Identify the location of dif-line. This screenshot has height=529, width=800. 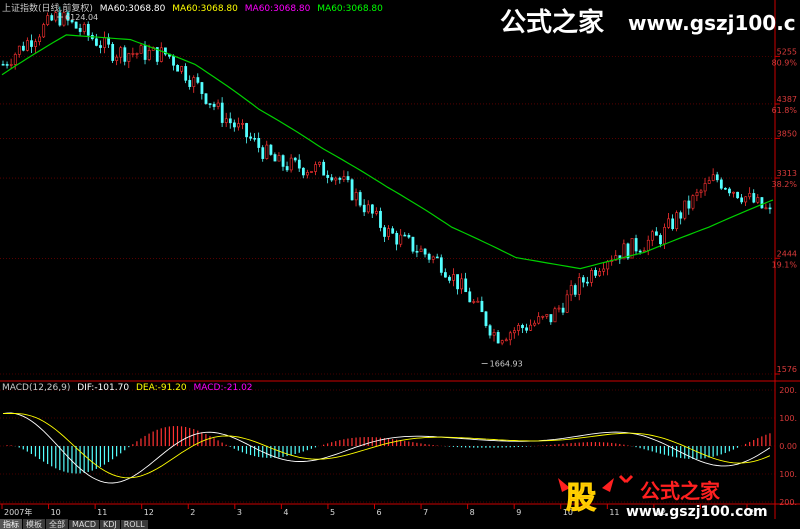
(386, 448).